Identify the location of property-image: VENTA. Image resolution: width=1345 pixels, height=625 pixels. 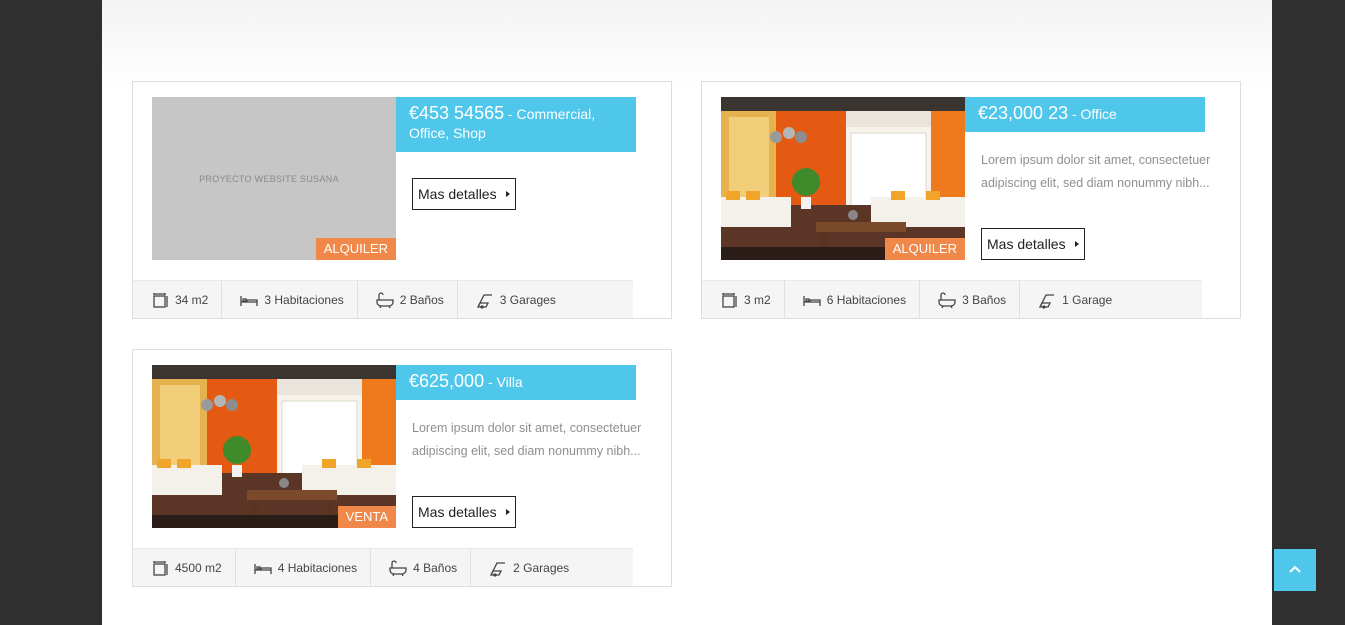
(274, 446).